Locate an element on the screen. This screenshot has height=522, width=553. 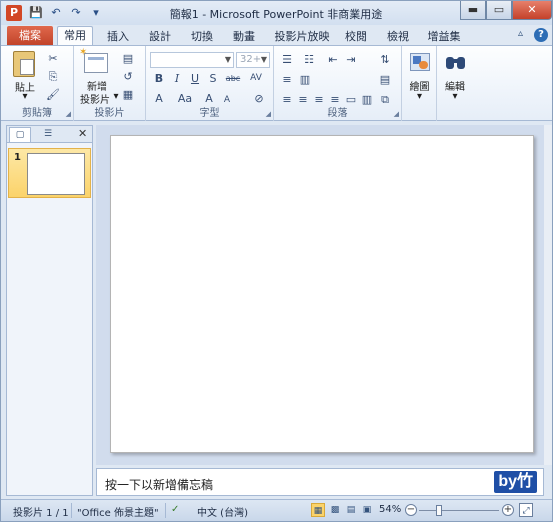
slides-panel: ▢ ☰ ✕ 1 is located at coordinates (49, 310).